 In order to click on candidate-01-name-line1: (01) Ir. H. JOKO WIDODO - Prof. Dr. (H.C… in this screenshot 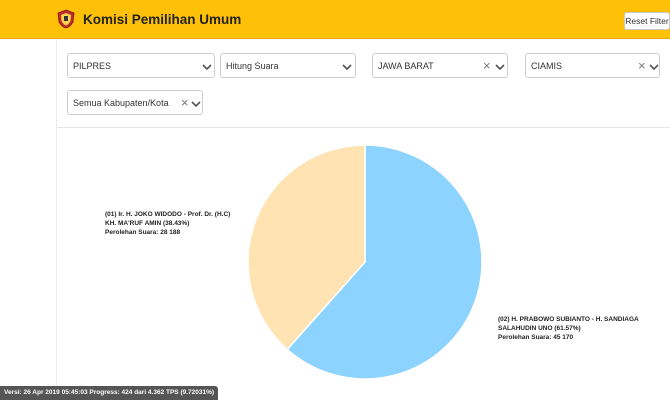, I will do `click(168, 214)`.